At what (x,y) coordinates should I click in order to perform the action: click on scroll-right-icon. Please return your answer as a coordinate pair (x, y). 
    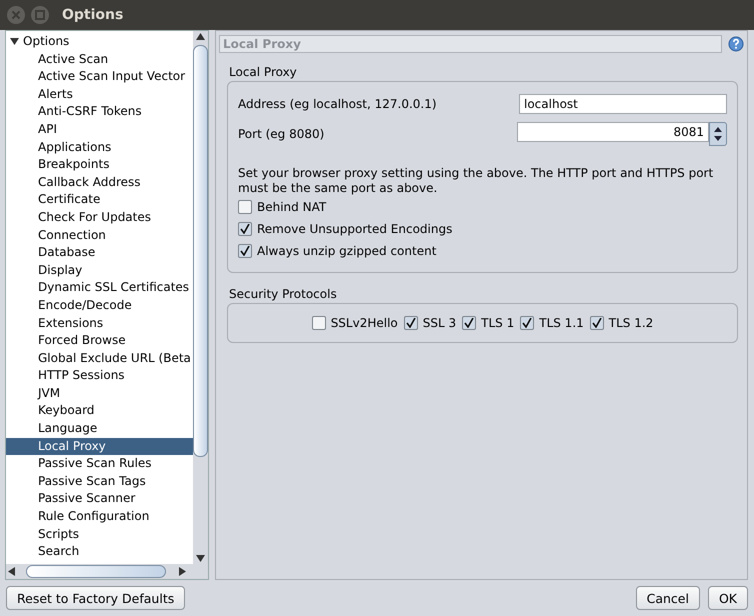
    Looking at the image, I should click on (182, 571).